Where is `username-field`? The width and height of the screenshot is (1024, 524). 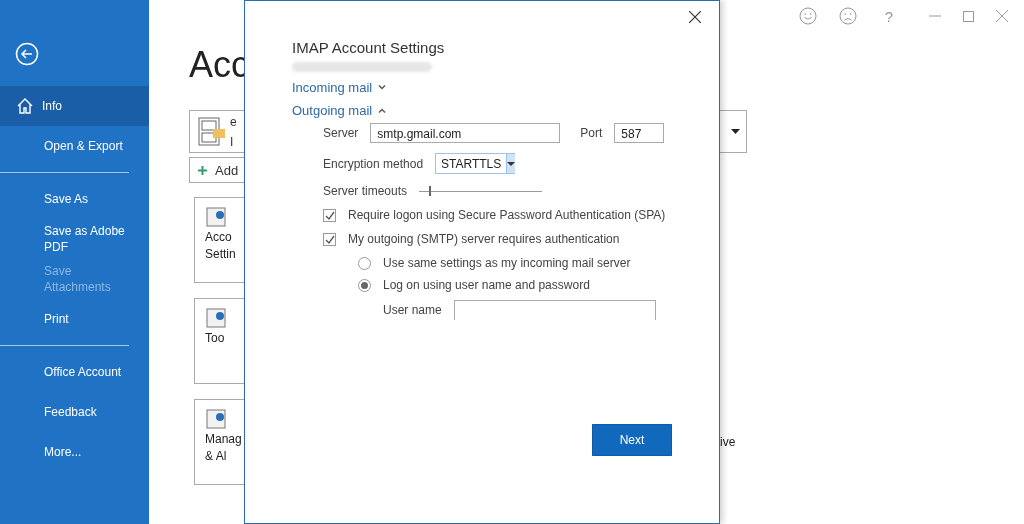 username-field is located at coordinates (554, 310).